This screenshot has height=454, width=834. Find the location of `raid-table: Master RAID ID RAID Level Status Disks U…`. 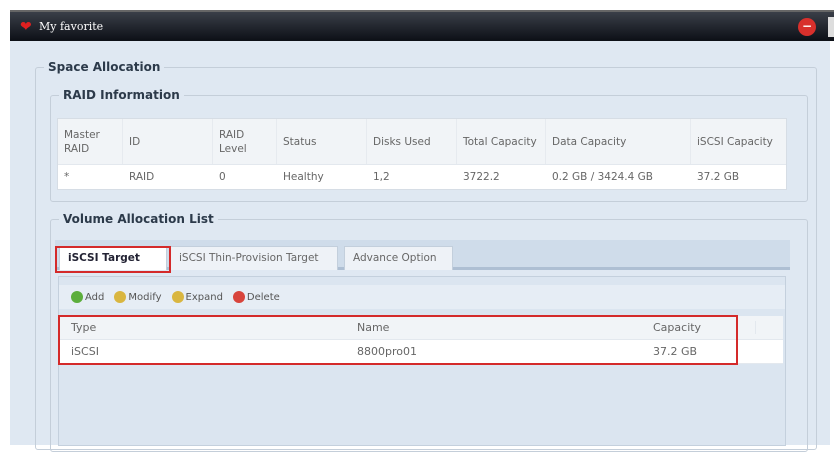

raid-table: Master RAID ID RAID Level Status Disks U… is located at coordinates (422, 154).